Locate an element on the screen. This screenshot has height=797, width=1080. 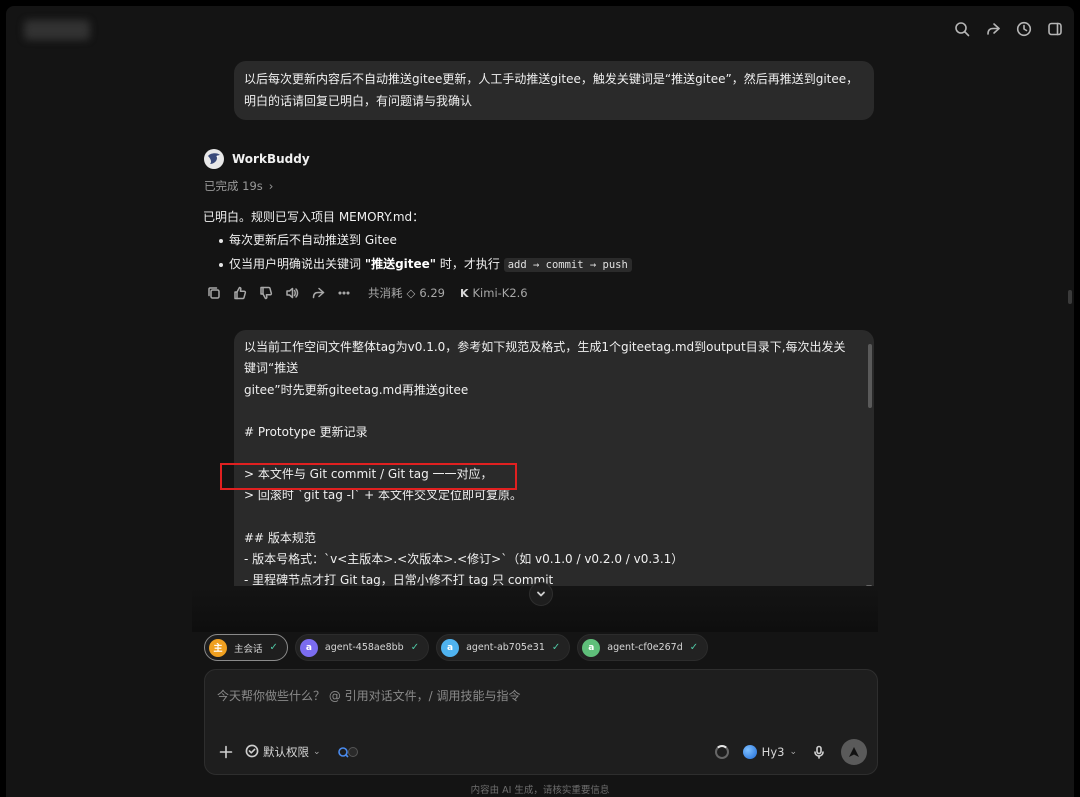
microphone-icon is located at coordinates (819, 752).